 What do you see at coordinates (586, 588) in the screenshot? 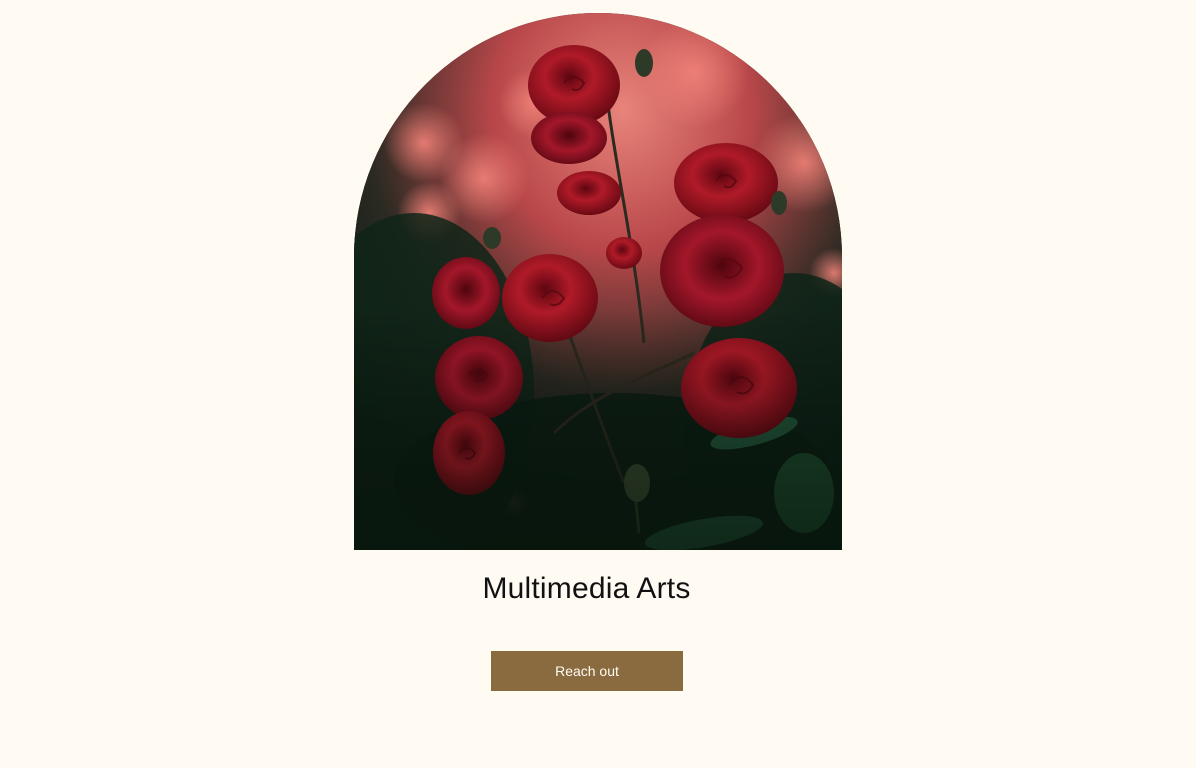
I see `page-title: Multimedia Arts` at bounding box center [586, 588].